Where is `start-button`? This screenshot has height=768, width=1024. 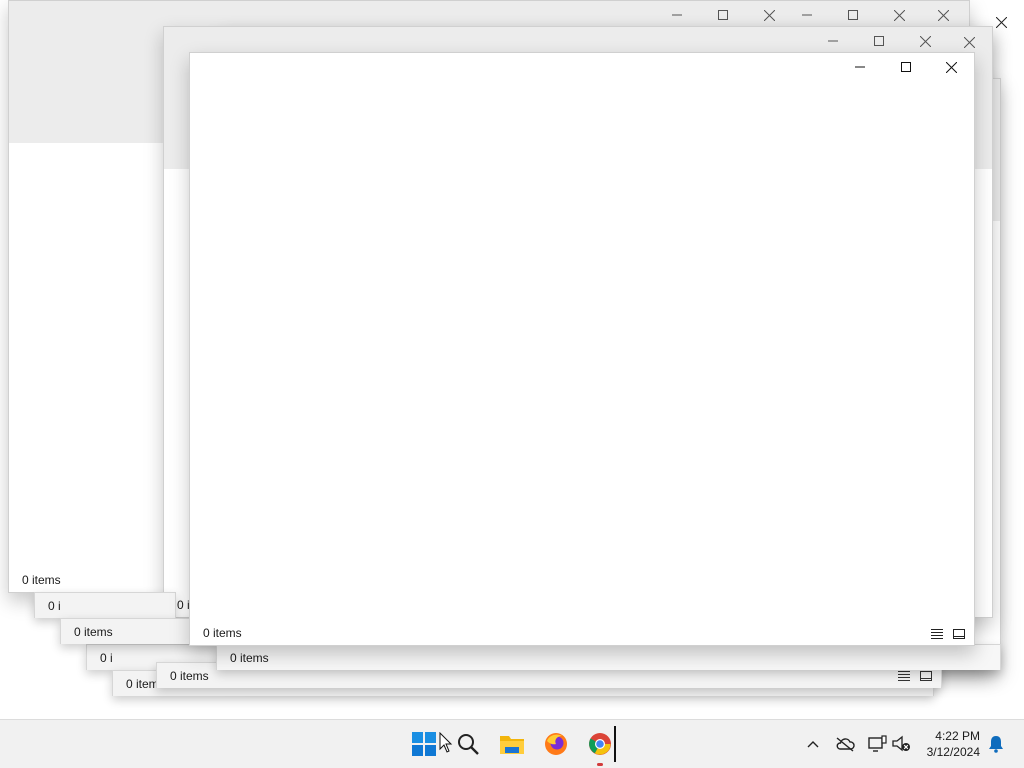
start-button is located at coordinates (424, 744).